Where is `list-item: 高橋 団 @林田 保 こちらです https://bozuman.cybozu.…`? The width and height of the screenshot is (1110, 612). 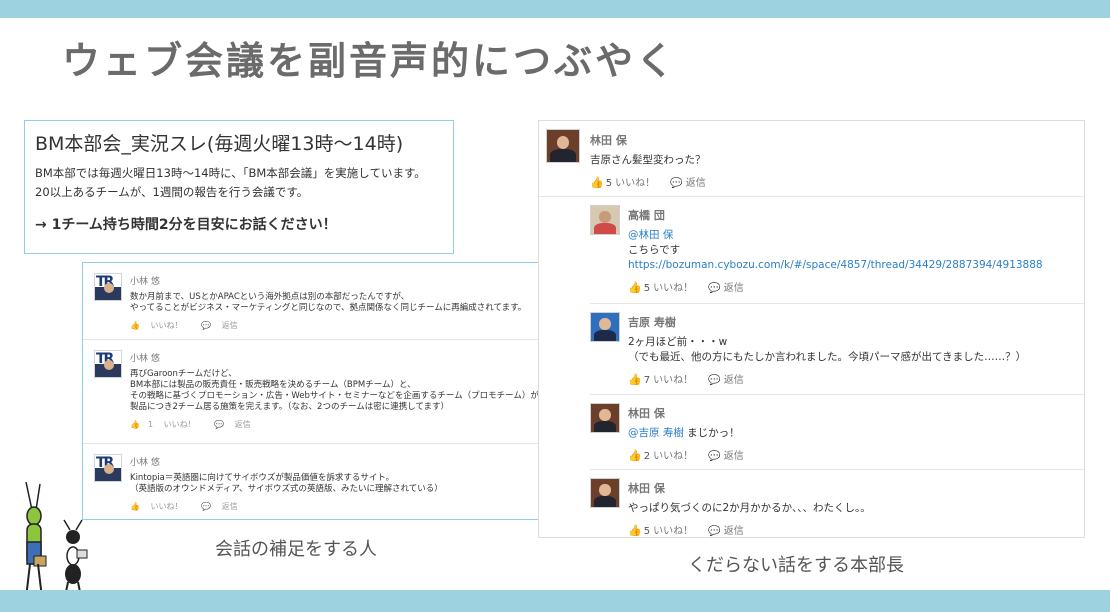 list-item: 高橋 団 @林田 保 こちらです https://bozuman.cybozu.… is located at coordinates (837, 250).